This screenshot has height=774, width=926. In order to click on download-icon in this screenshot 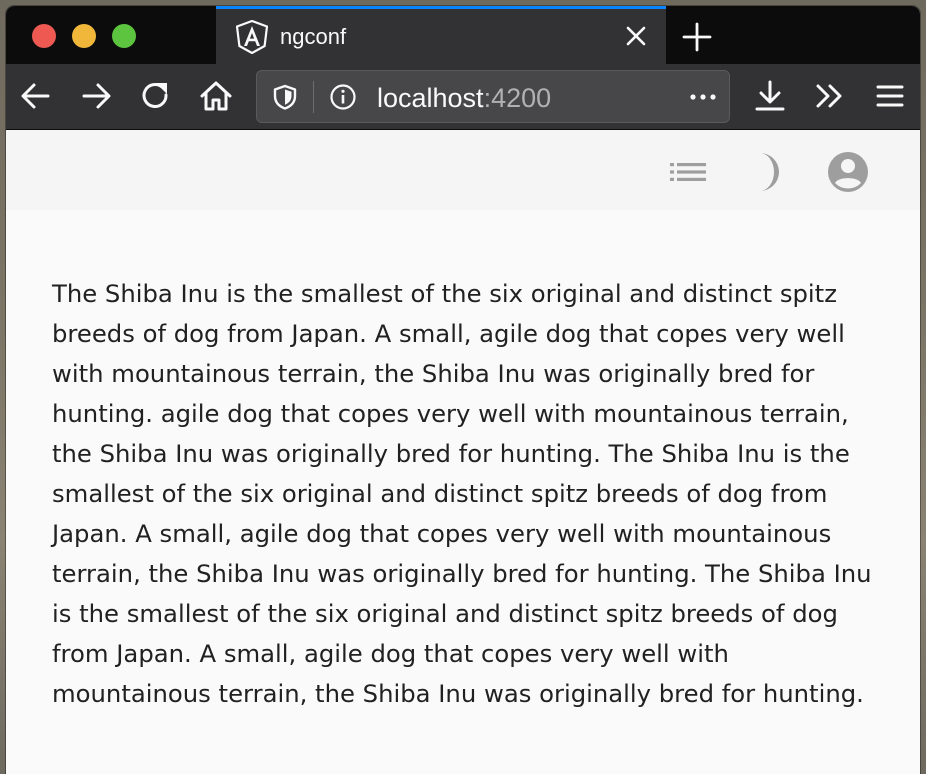, I will do `click(770, 96)`.